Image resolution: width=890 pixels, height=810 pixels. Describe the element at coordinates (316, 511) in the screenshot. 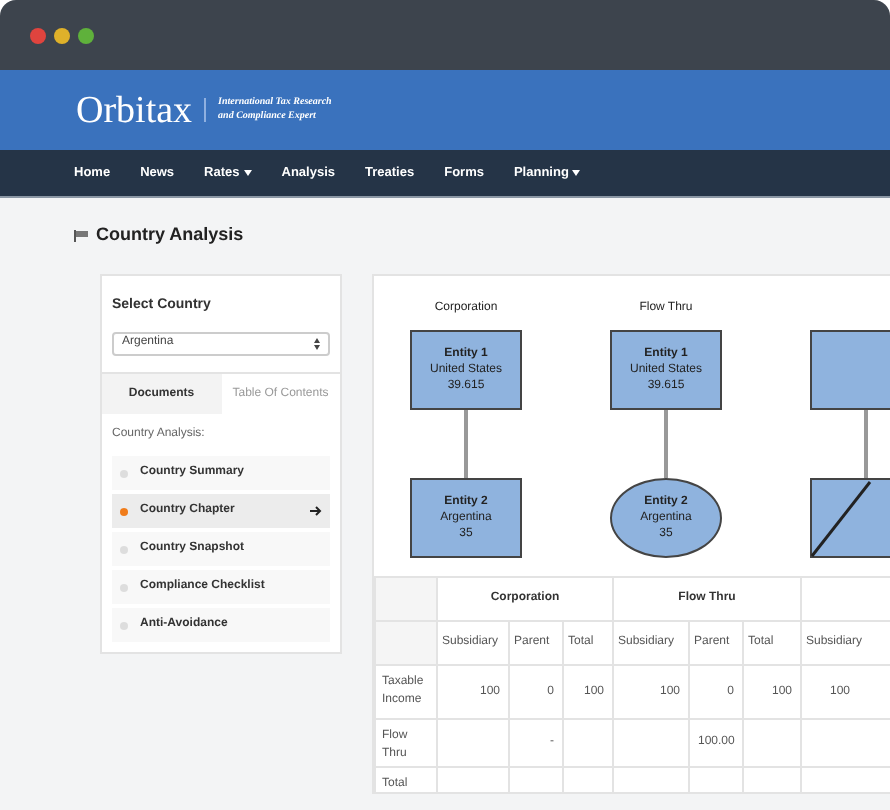

I see `arrow-icon` at that location.